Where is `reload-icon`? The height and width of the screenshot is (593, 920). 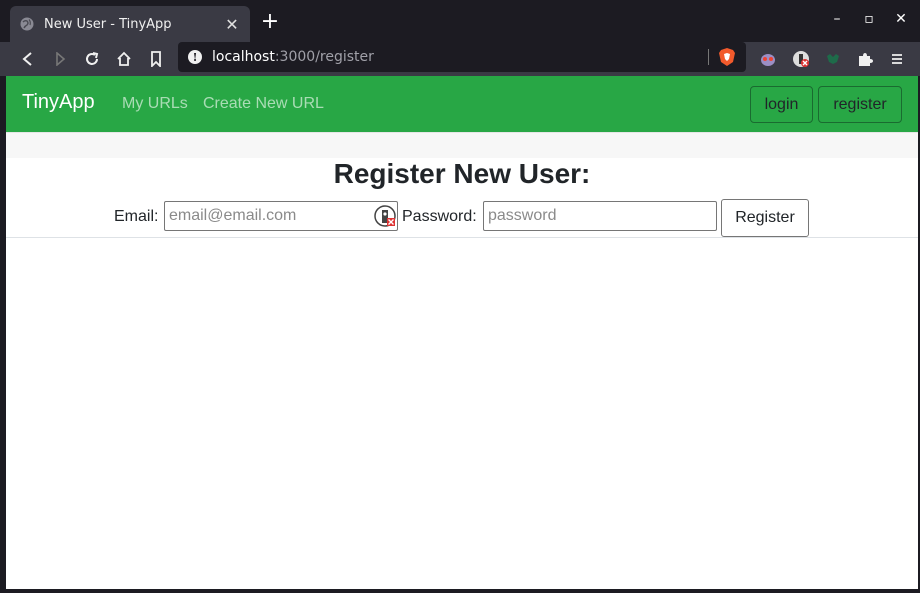 reload-icon is located at coordinates (92, 59).